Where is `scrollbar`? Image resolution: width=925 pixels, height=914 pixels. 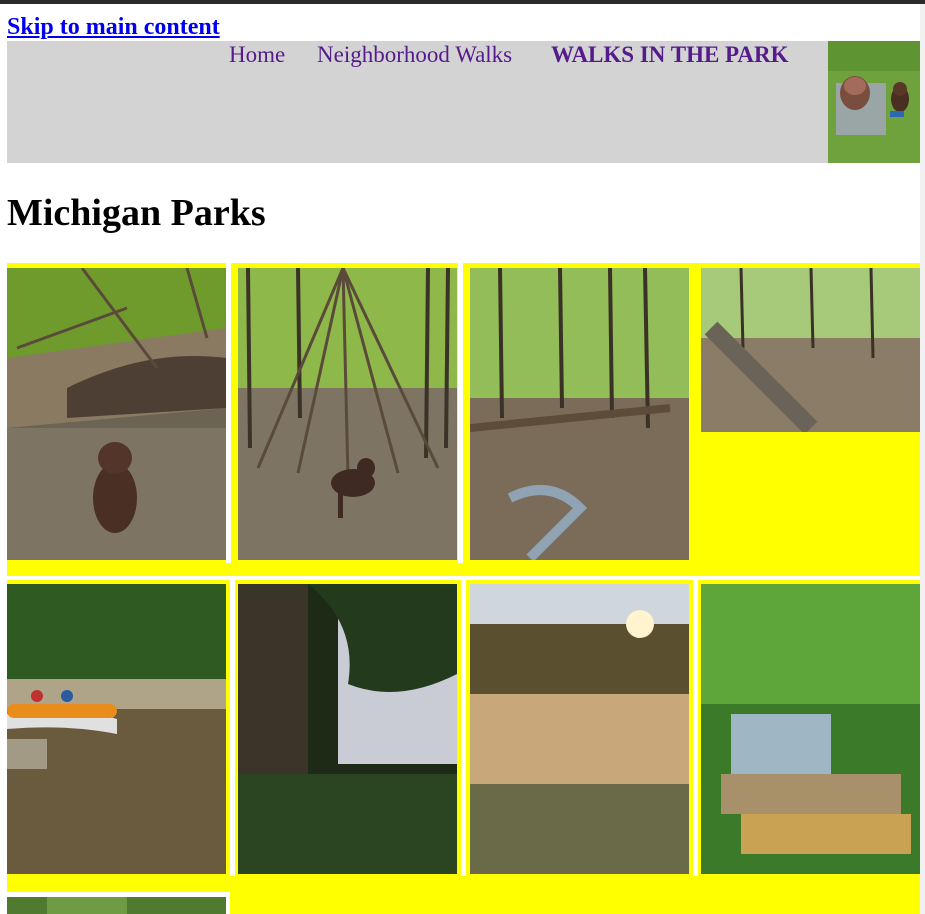 scrollbar is located at coordinates (922, 459).